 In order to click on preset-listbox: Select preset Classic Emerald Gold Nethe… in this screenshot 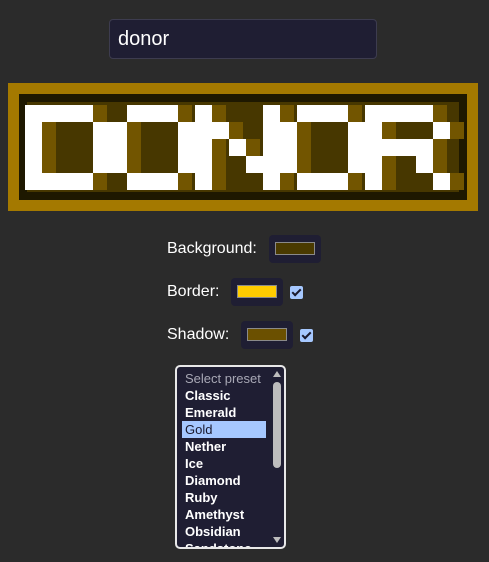, I will do `click(230, 457)`.